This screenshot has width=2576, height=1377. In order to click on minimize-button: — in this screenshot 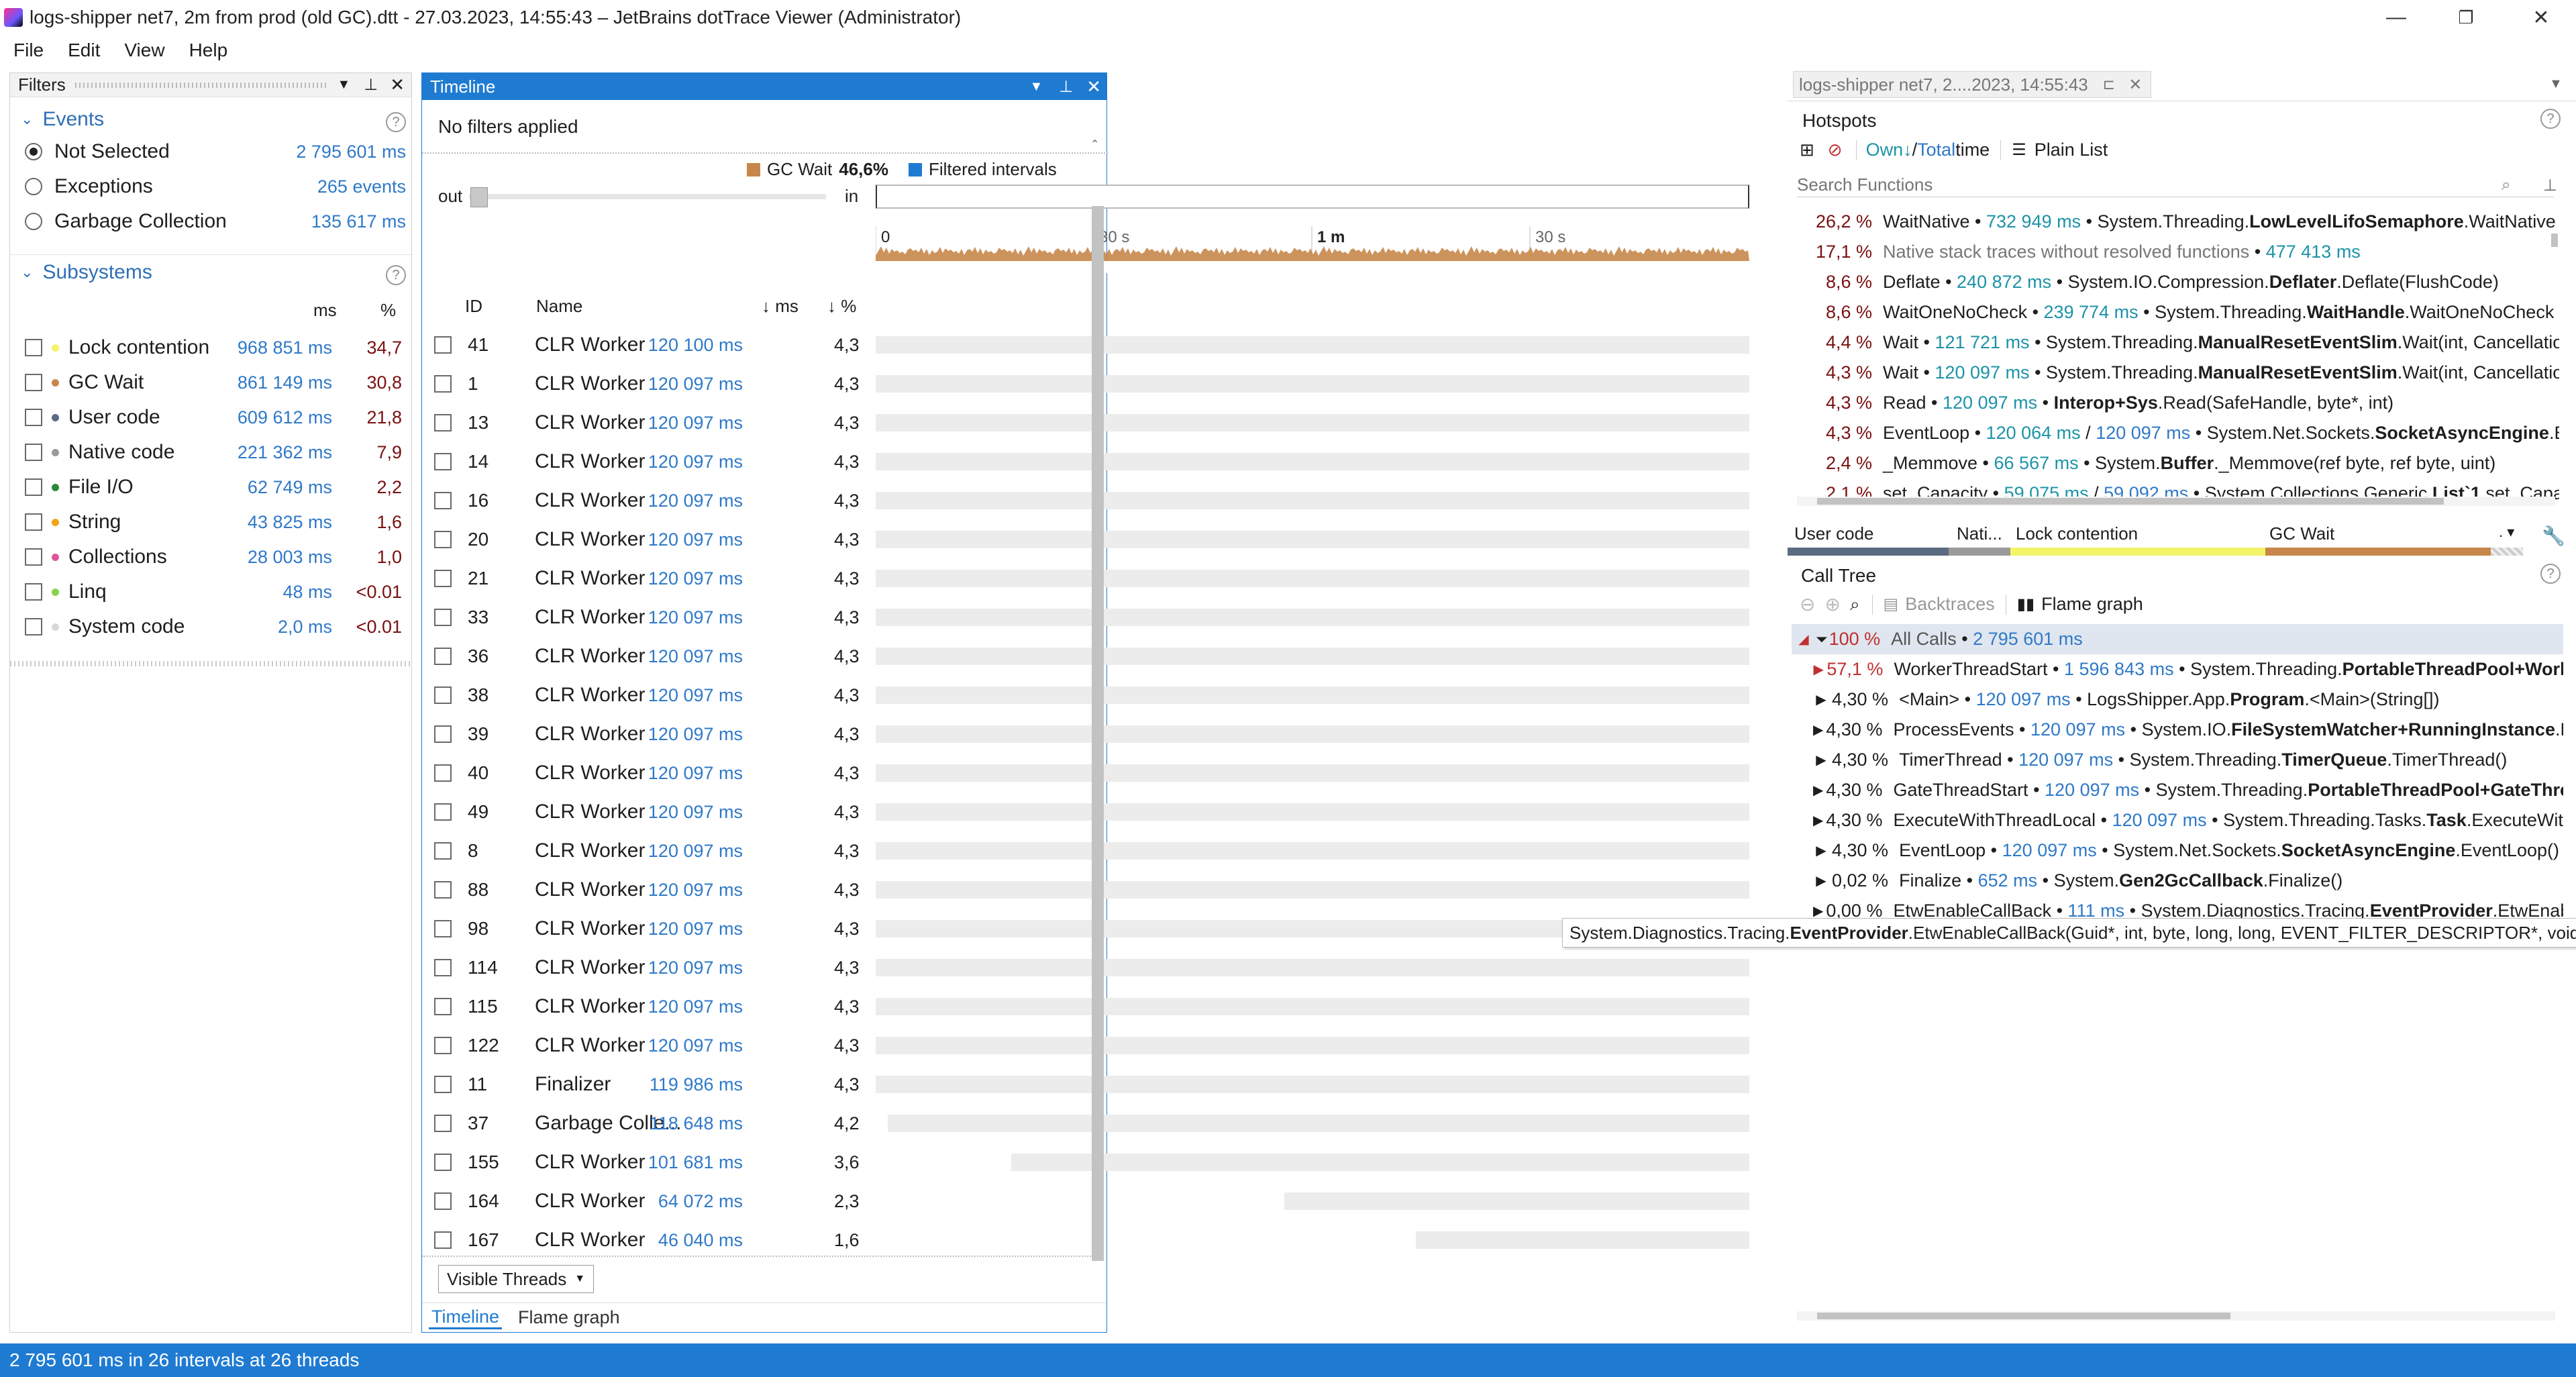, I will do `click(2396, 17)`.